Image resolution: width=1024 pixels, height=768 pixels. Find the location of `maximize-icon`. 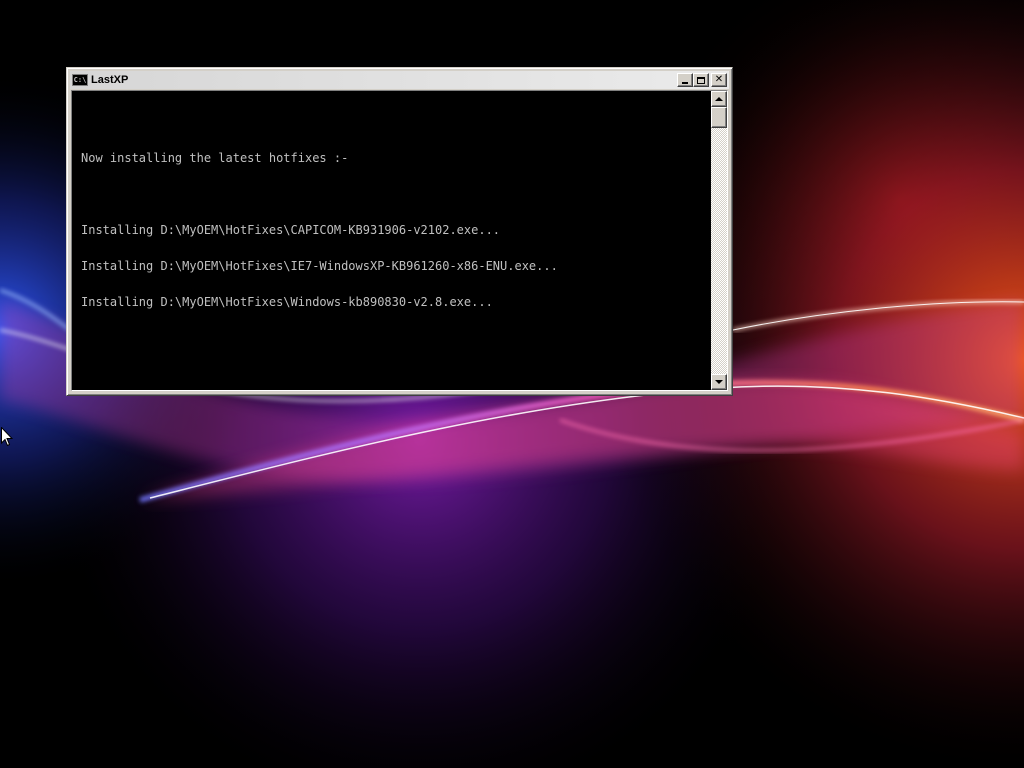

maximize-icon is located at coordinates (701, 80).